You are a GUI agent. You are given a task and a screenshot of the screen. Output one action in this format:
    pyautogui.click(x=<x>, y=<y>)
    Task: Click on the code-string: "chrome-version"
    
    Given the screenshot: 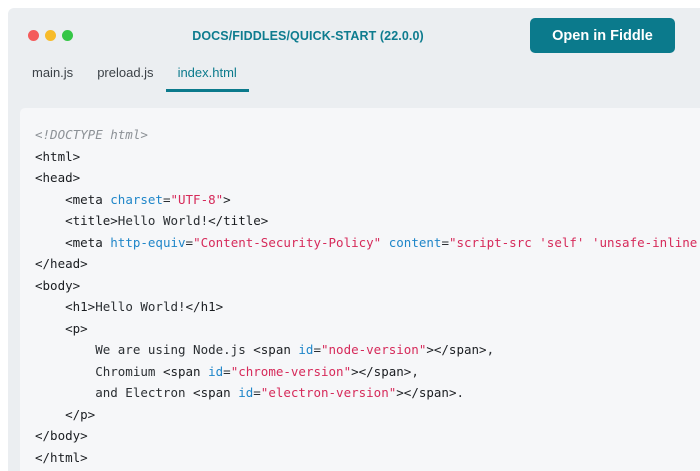 What is the action you would take?
    pyautogui.click(x=291, y=371)
    